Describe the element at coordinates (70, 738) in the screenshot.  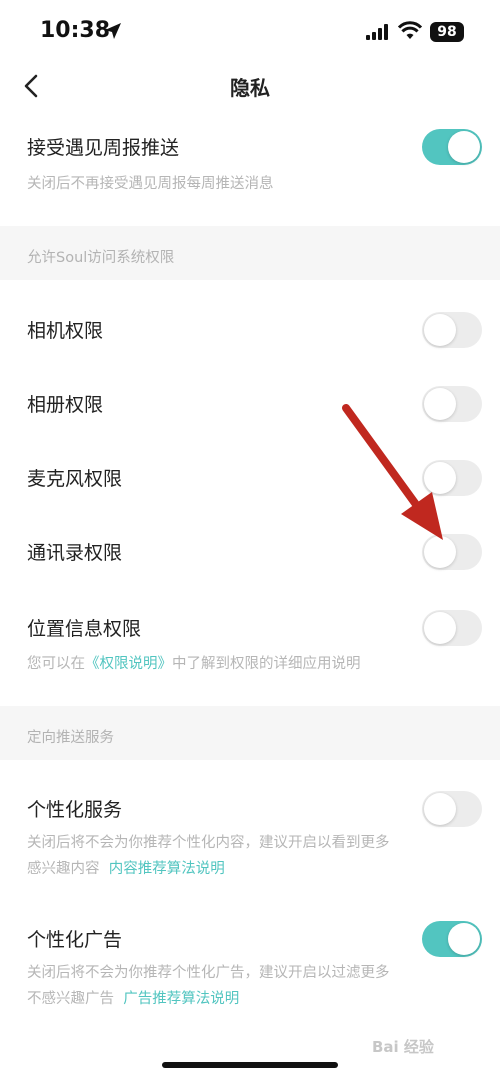
I see `push-section-header: 定向推送服务` at that location.